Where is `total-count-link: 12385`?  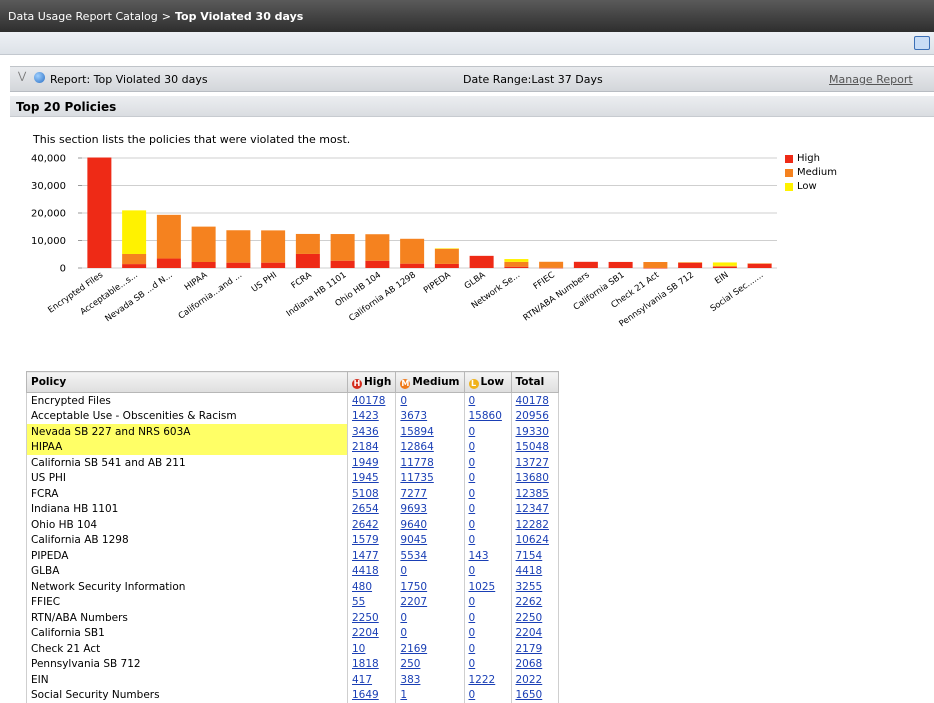 total-count-link: 12385 is located at coordinates (532, 494).